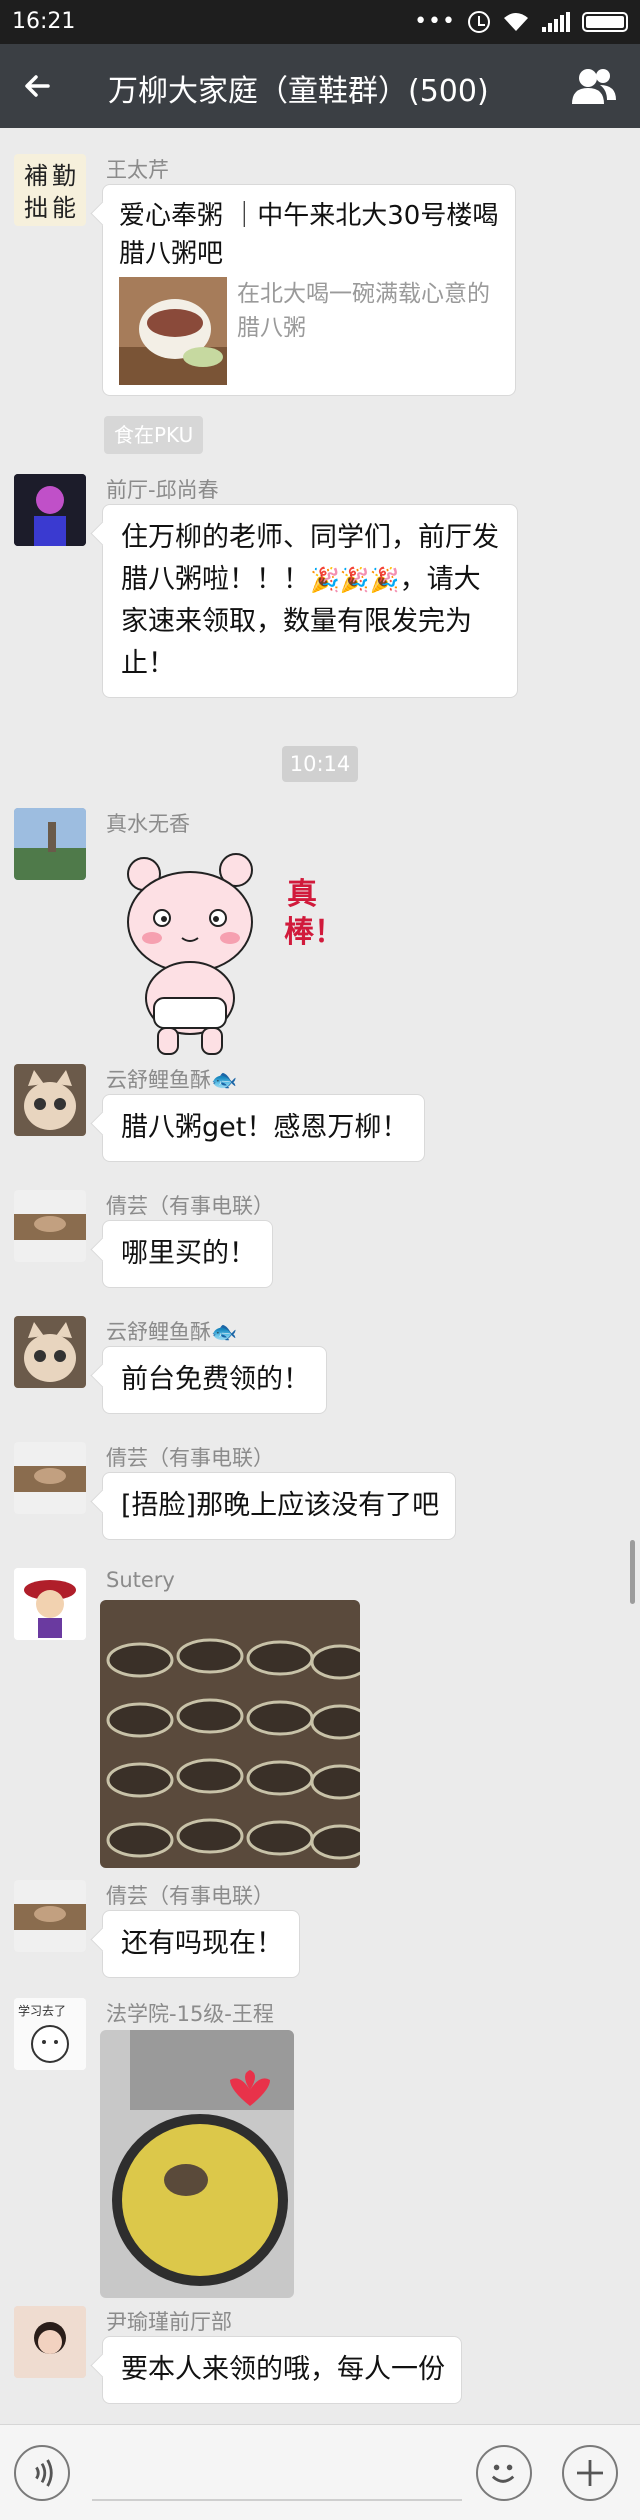  What do you see at coordinates (190, 2014) in the screenshot?
I see `sender-name: 法学院-15级-王程` at bounding box center [190, 2014].